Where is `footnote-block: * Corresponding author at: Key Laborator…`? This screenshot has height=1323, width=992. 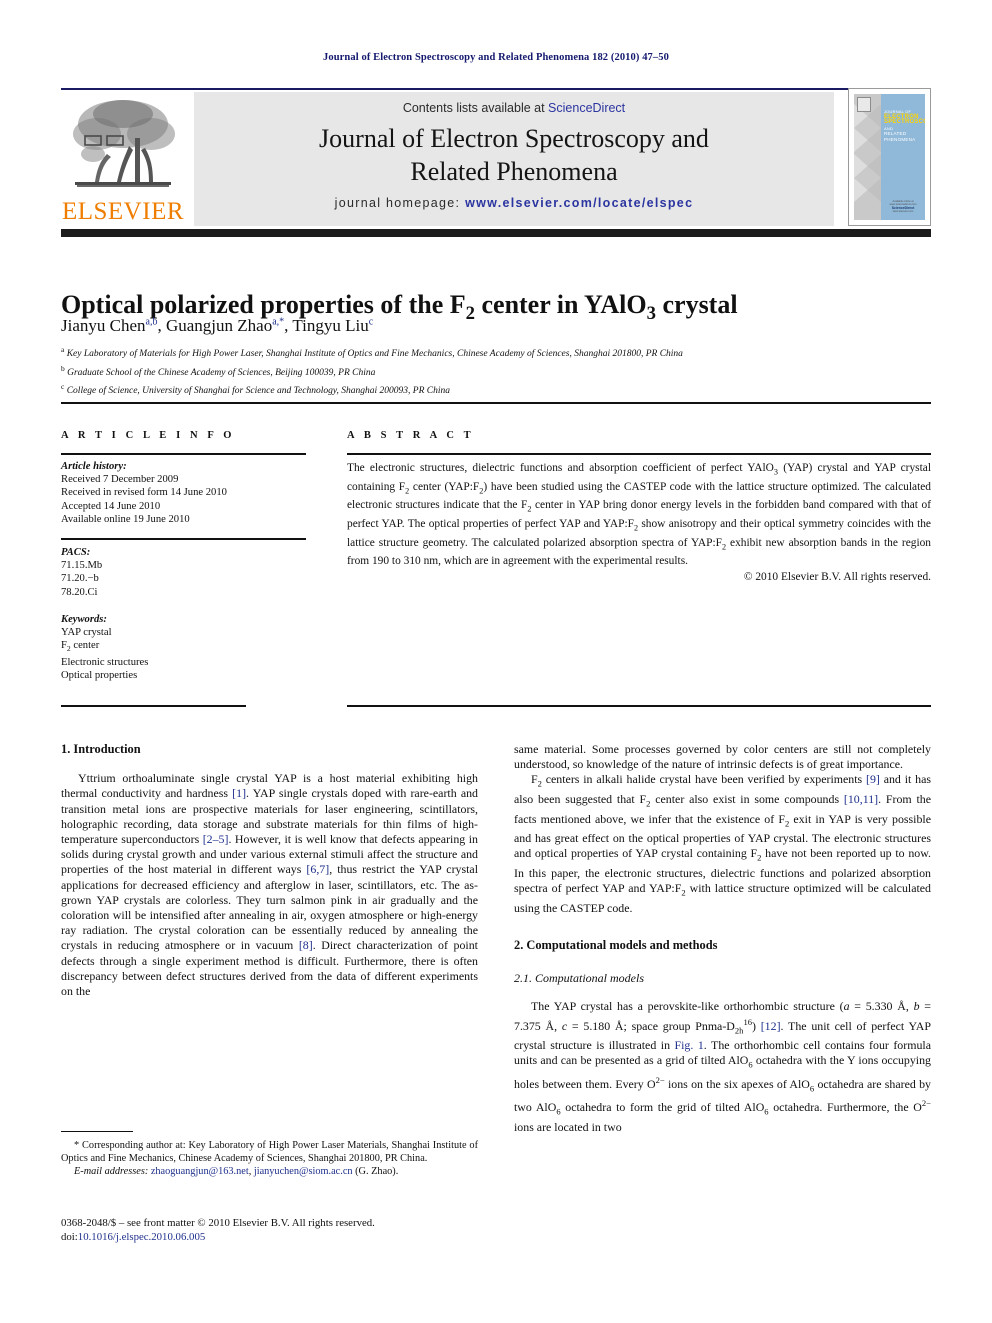 footnote-block: * Corresponding author at: Key Laborator… is located at coordinates (269, 1158).